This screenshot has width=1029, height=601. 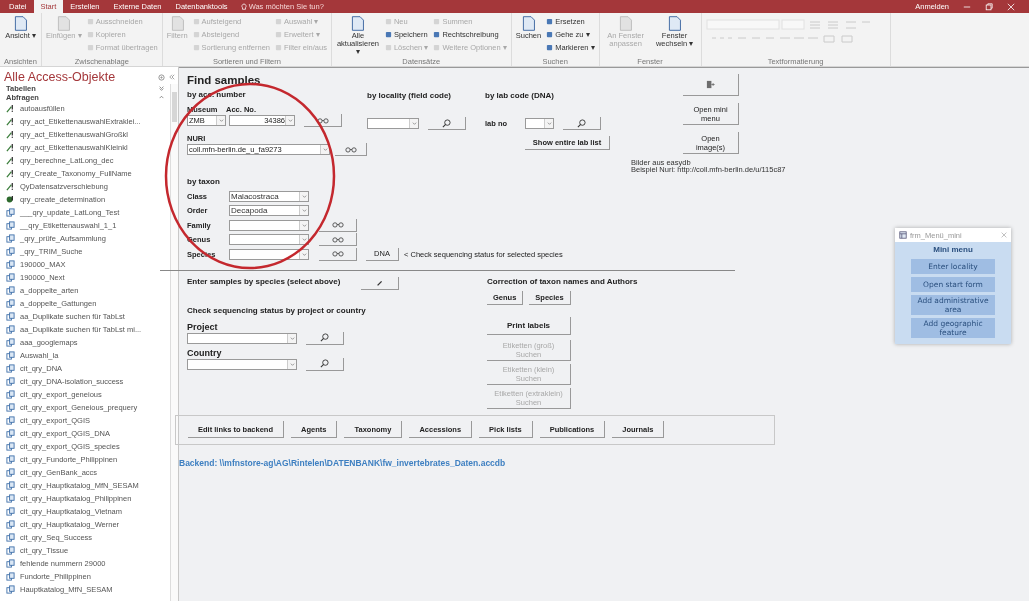 I want to click on backend-path: Backend: \\mfnstore-ag\AG\Rintelen\DATENBANK\fw_invertebrates_Daten.accdb, so click(x=343, y=462).